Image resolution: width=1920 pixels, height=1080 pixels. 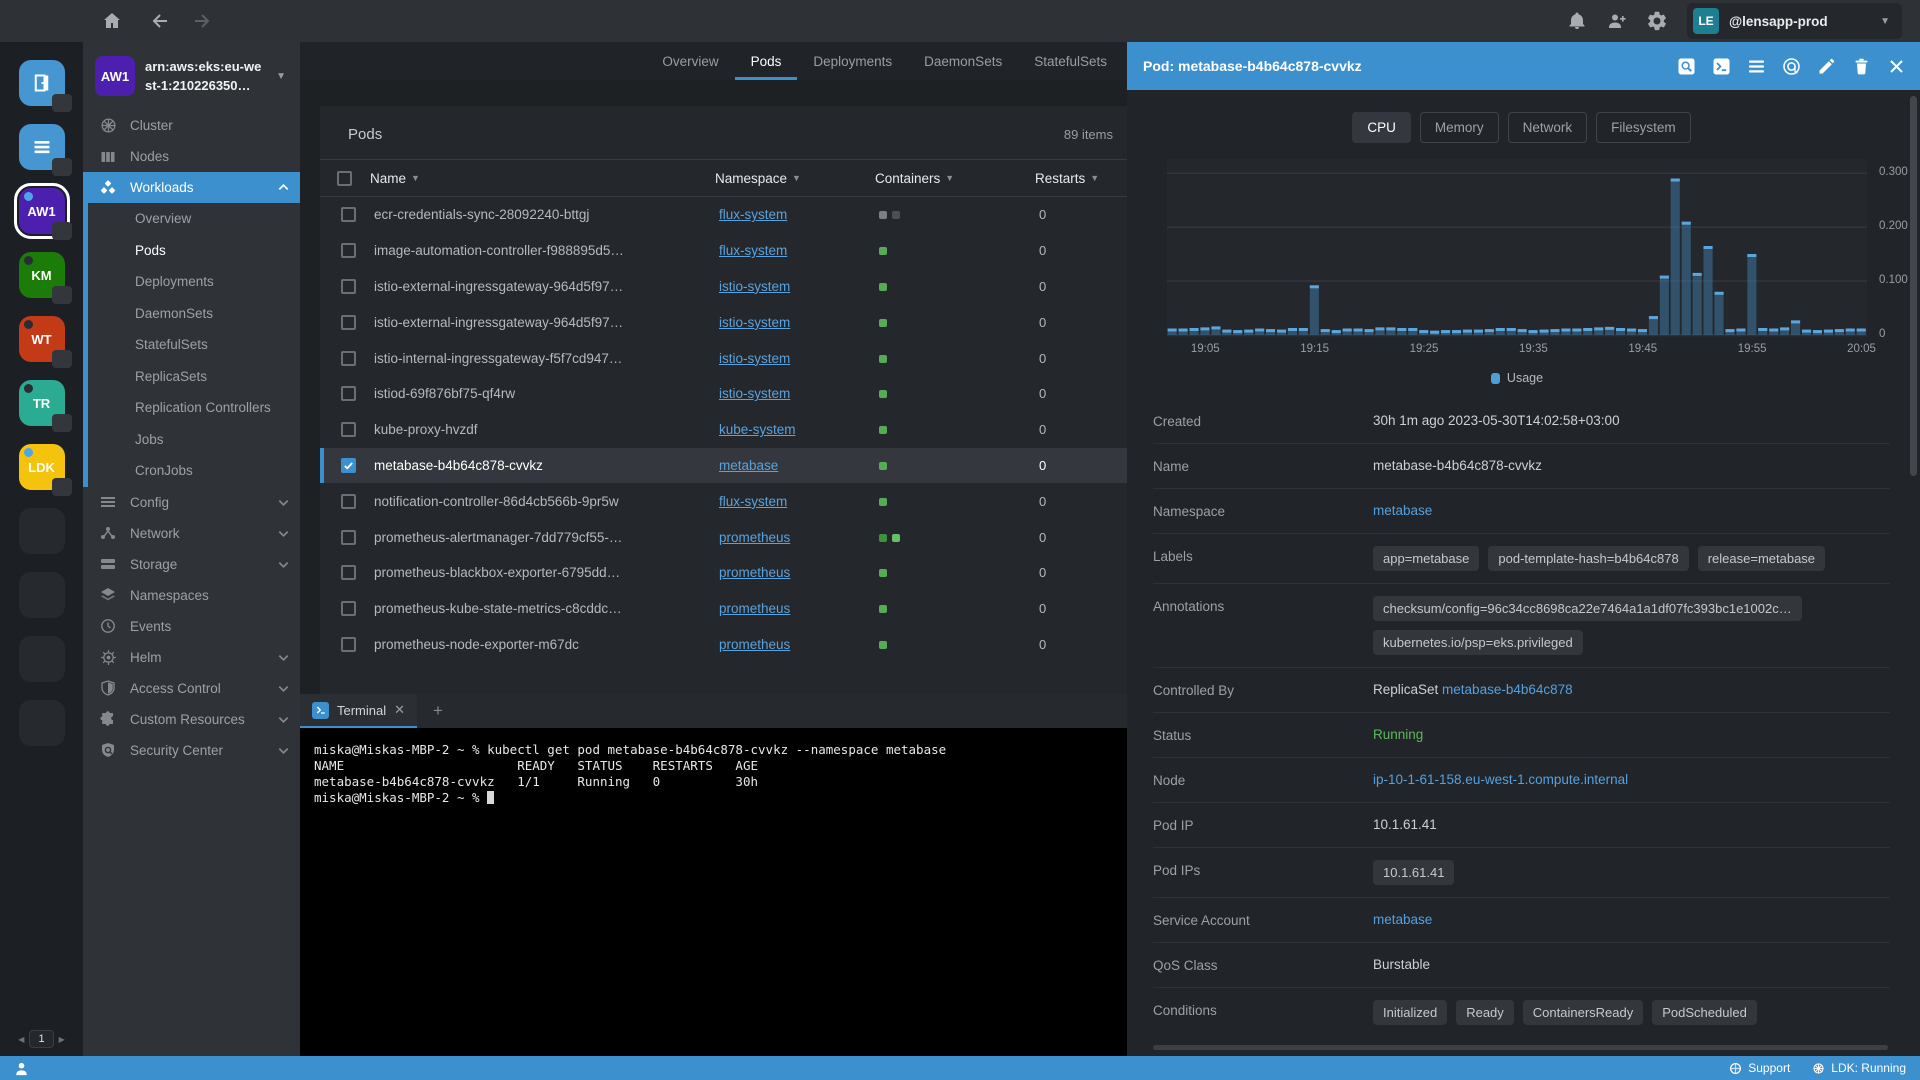 I want to click on sidebar-item-replication-controllers: Replication Controllers, so click(x=191, y=408).